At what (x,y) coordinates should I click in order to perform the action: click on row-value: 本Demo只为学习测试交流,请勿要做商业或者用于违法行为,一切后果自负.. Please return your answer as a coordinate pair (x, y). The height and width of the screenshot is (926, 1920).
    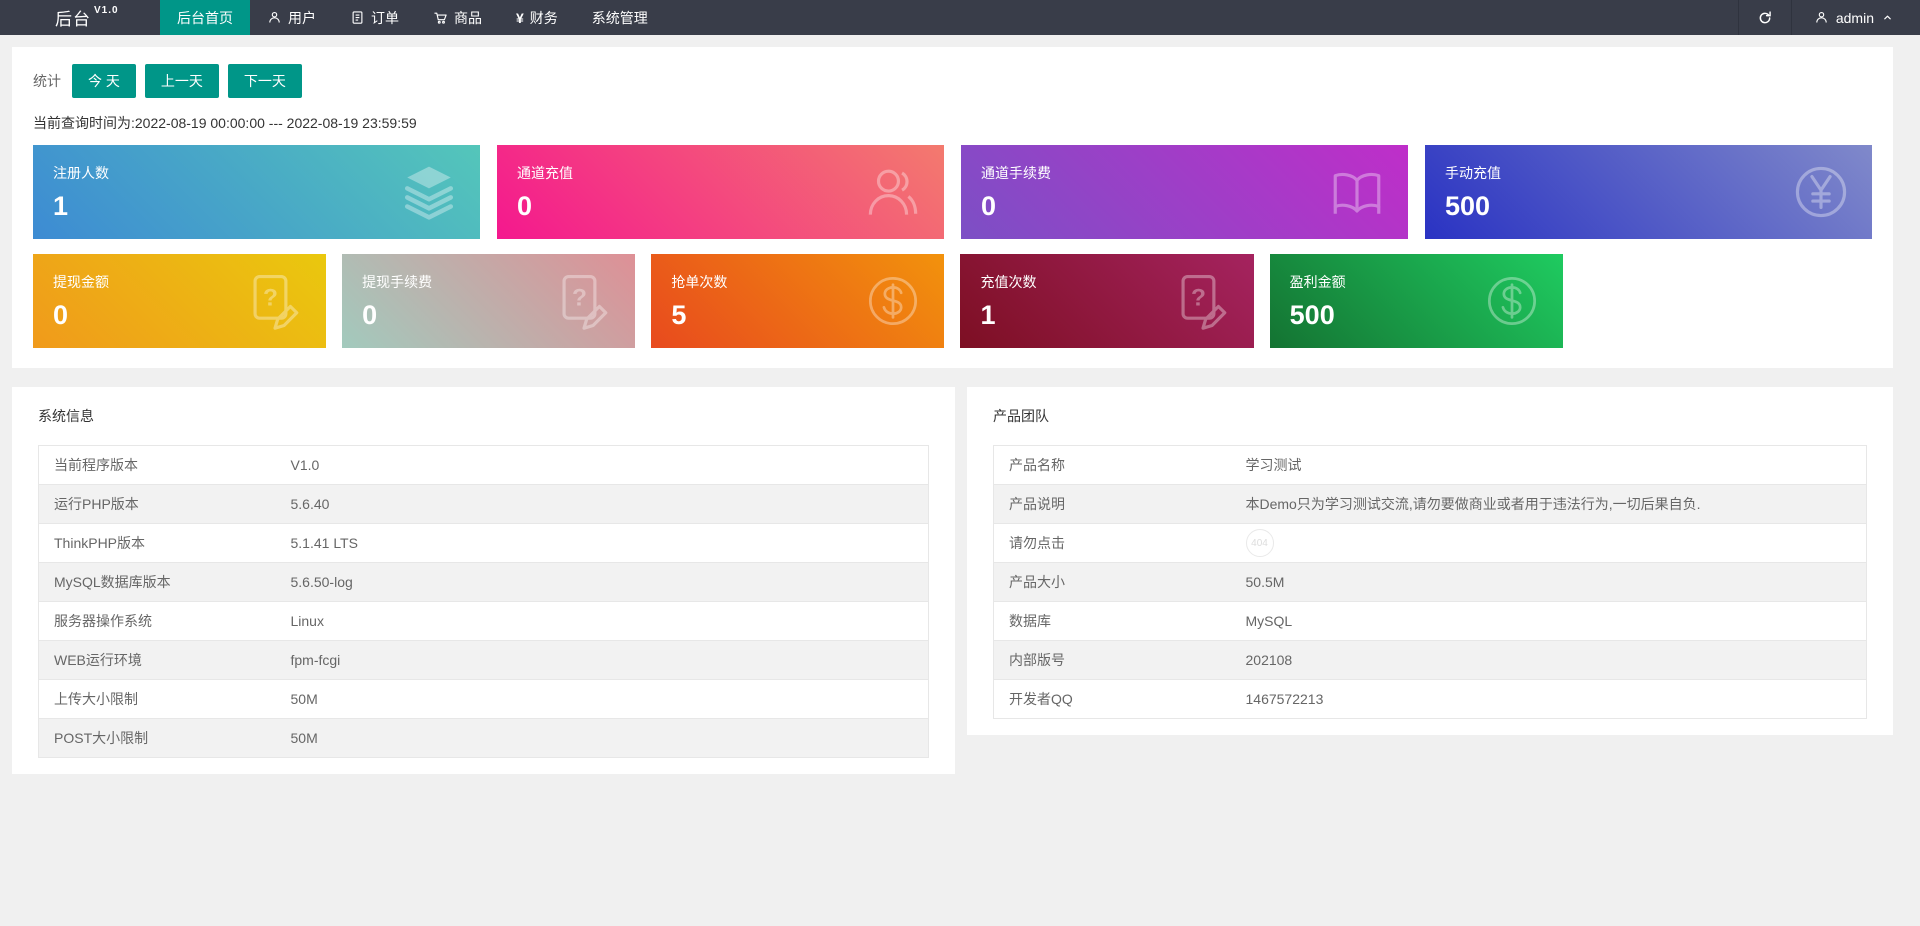
    Looking at the image, I should click on (1548, 504).